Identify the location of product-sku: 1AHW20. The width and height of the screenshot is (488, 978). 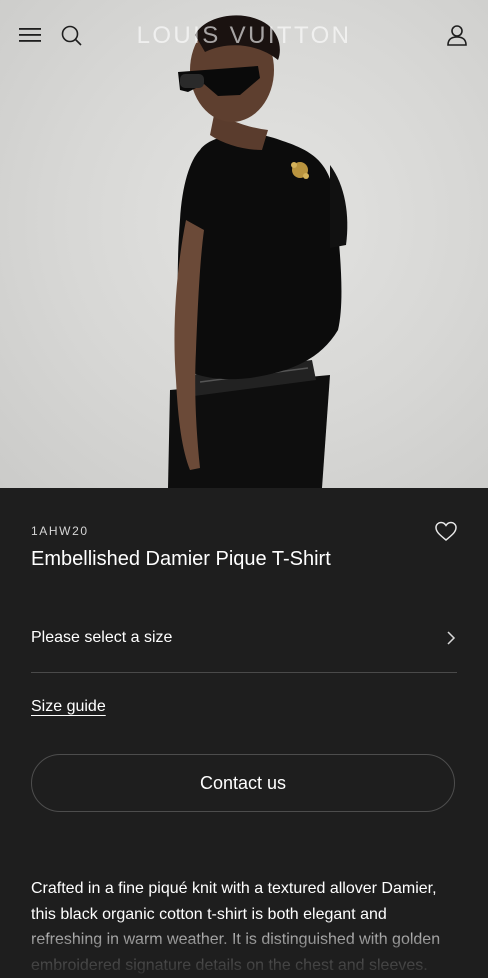
(60, 531).